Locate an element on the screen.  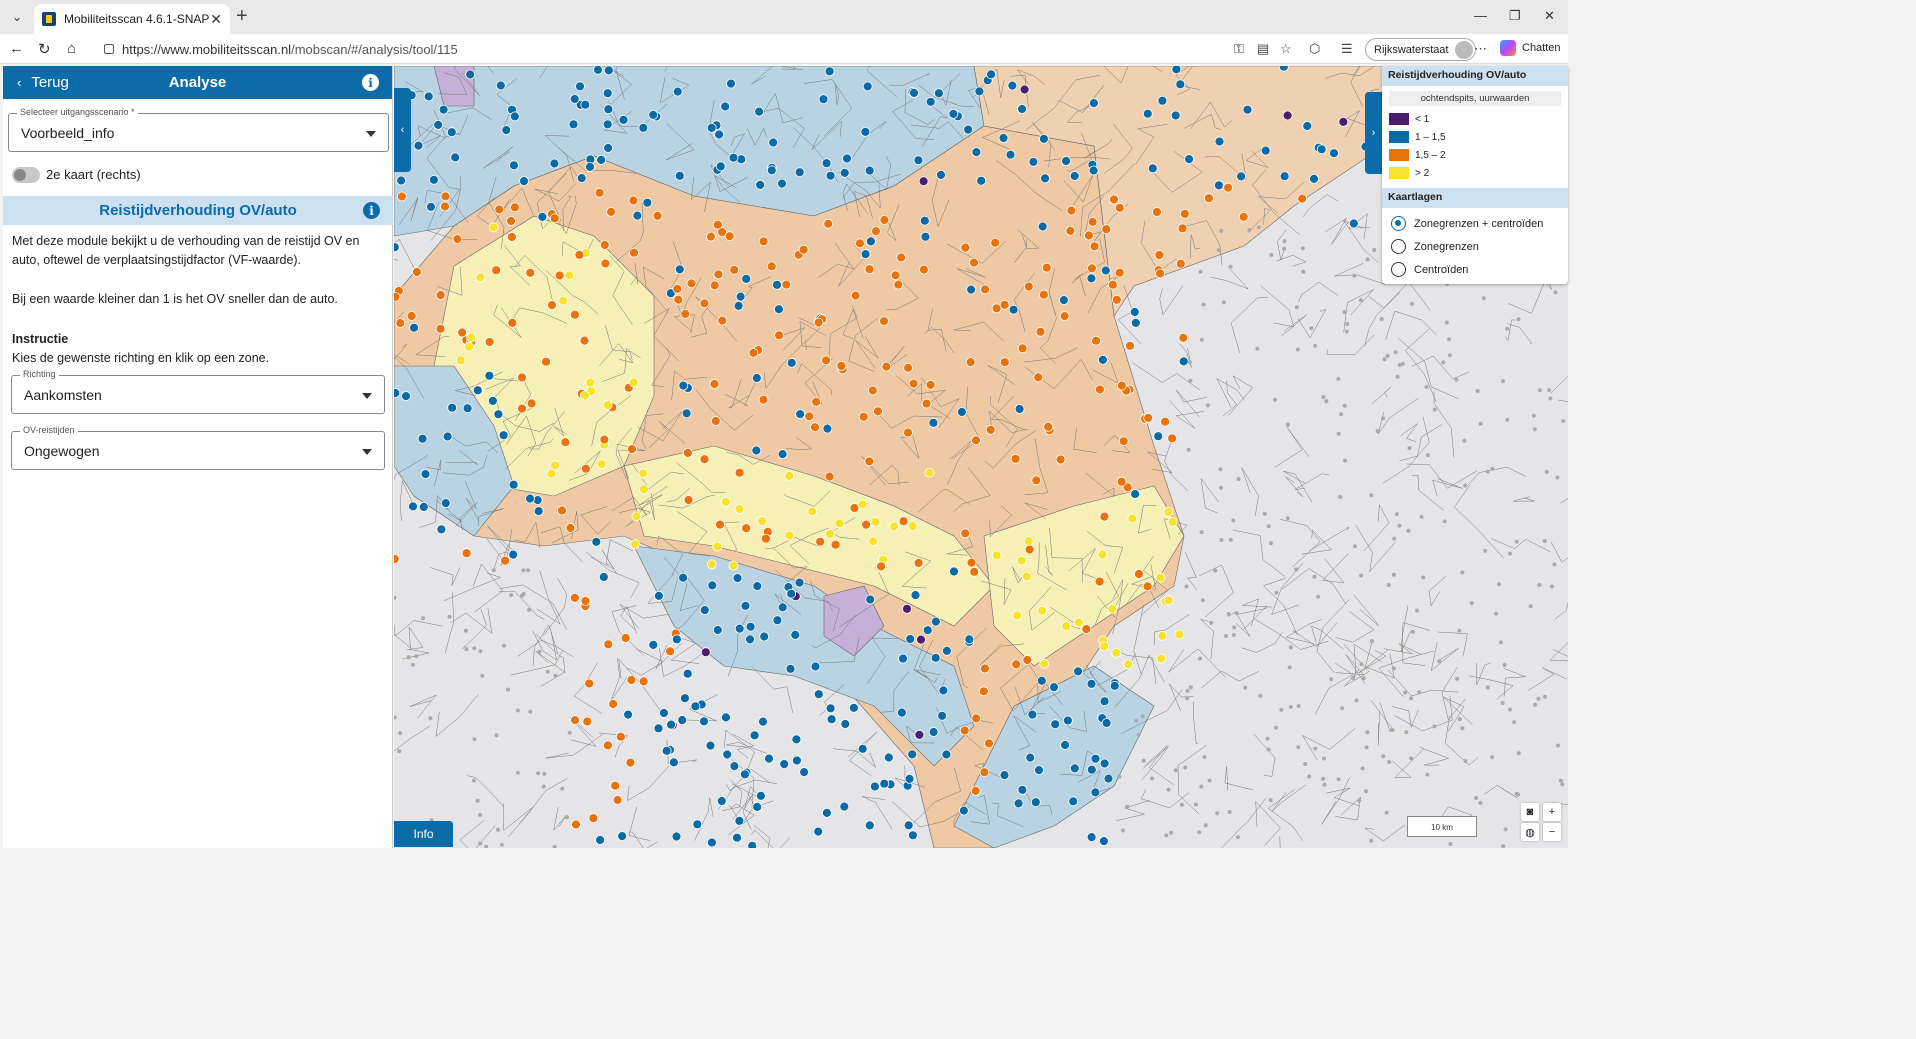
copilot-button: Chatten is located at coordinates (1530, 48).